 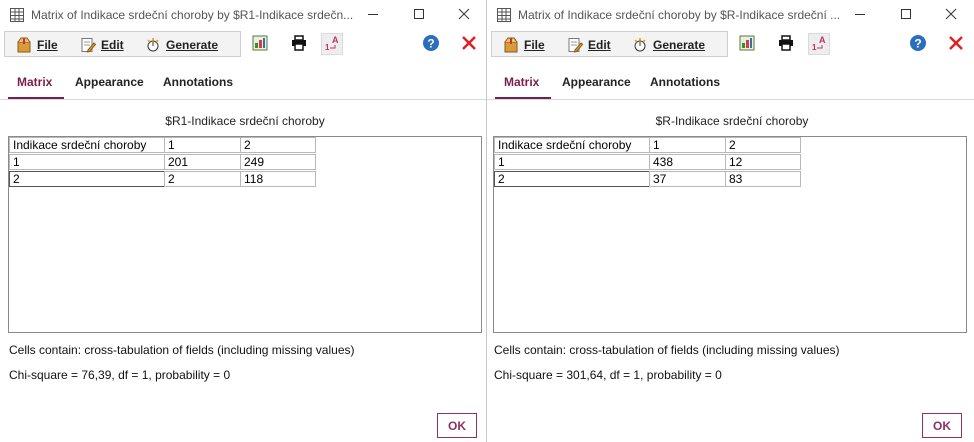 I want to click on table-cell: 37, so click(x=687, y=179).